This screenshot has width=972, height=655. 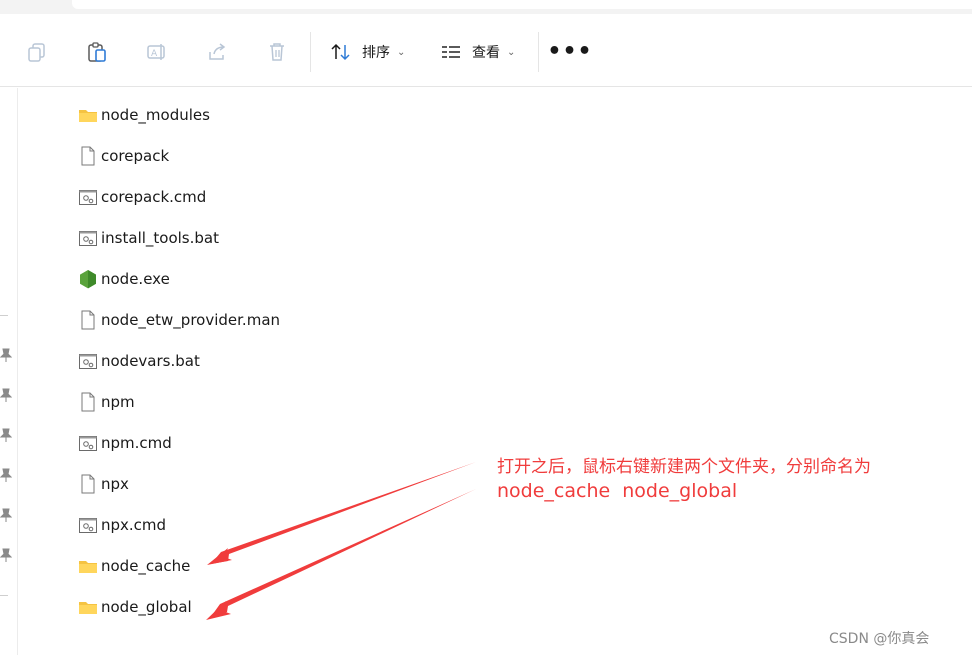 I want to click on file-name: node_global, so click(x=146, y=607).